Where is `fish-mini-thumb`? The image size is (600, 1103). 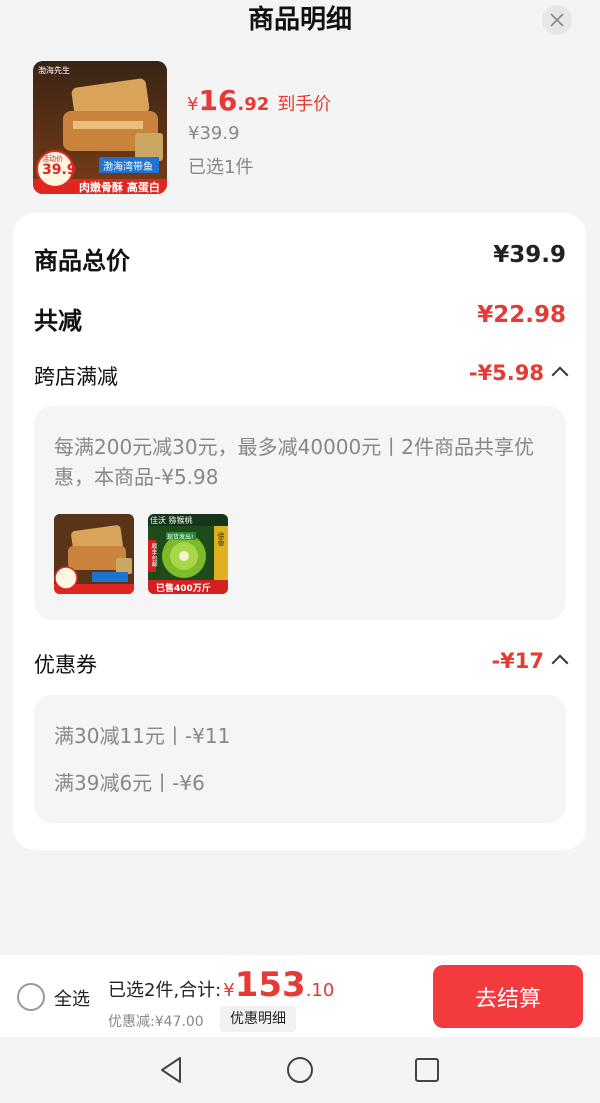 fish-mini-thumb is located at coordinates (94, 554).